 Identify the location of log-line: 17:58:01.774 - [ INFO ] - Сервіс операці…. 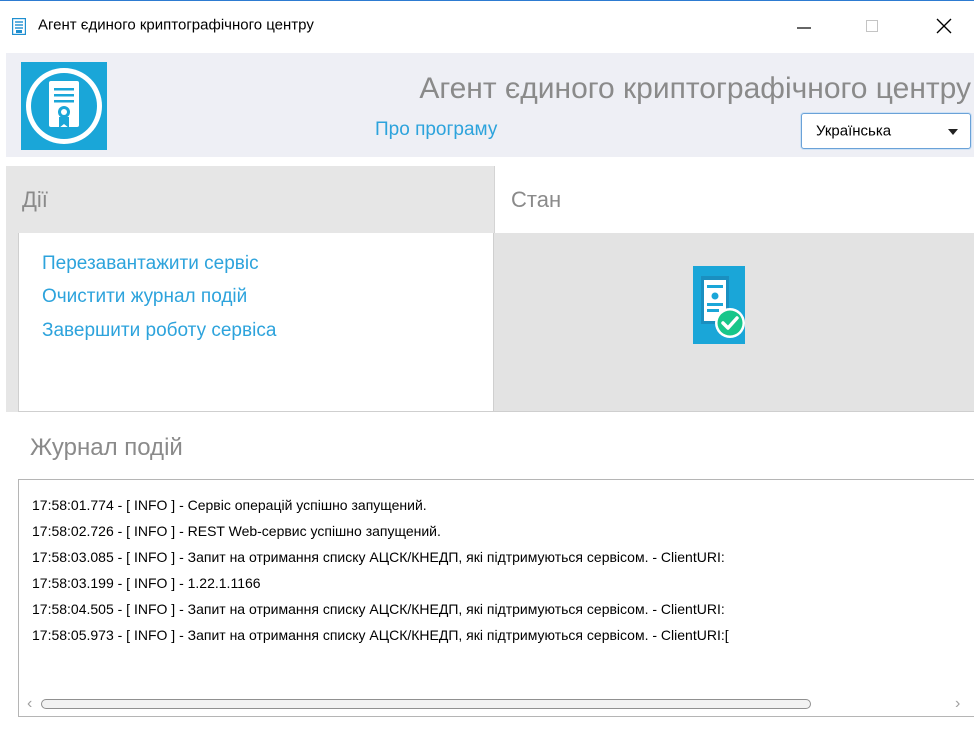
(229, 505).